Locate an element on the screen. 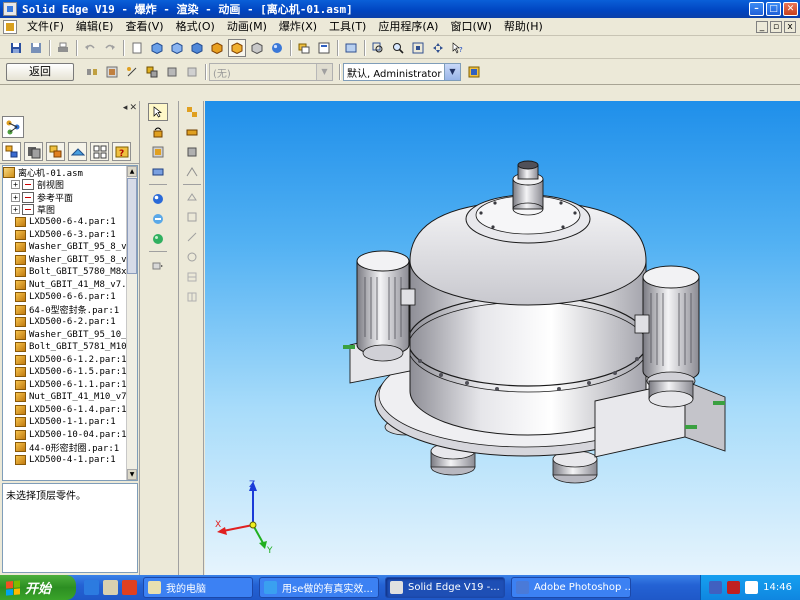 The width and height of the screenshot is (800, 600). display-mode-icon is located at coordinates (351, 48).